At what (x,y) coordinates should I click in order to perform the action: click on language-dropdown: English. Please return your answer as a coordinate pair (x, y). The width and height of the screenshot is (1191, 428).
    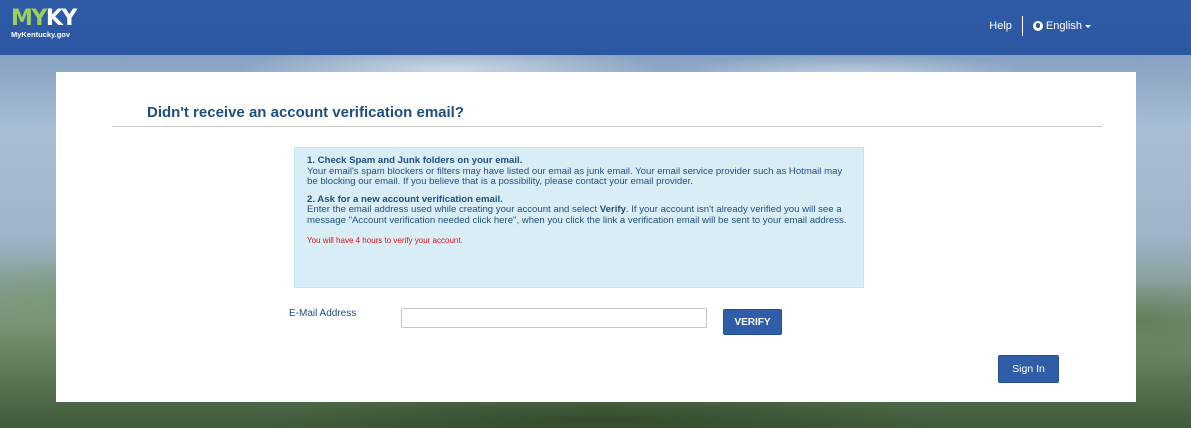
    Looking at the image, I should click on (1061, 26).